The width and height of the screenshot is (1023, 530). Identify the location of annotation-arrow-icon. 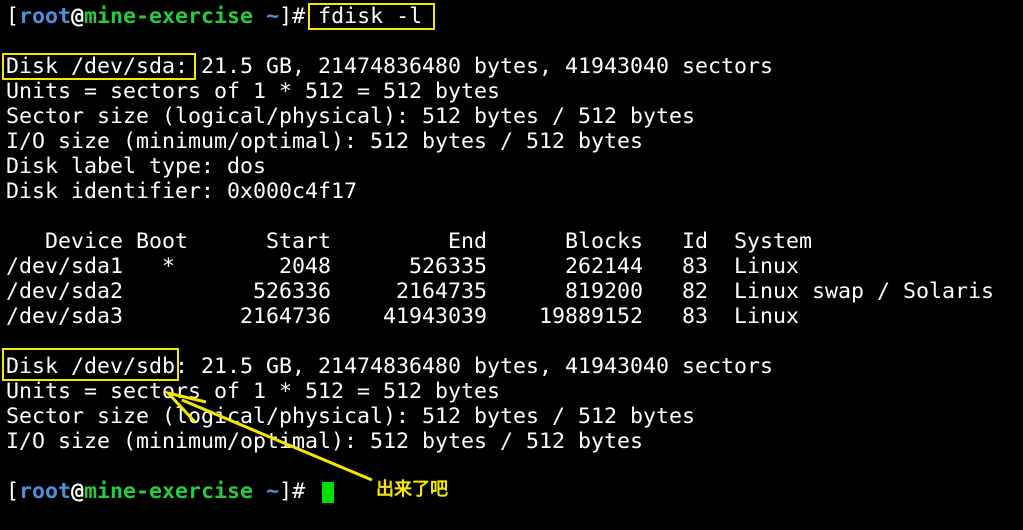
(268, 436).